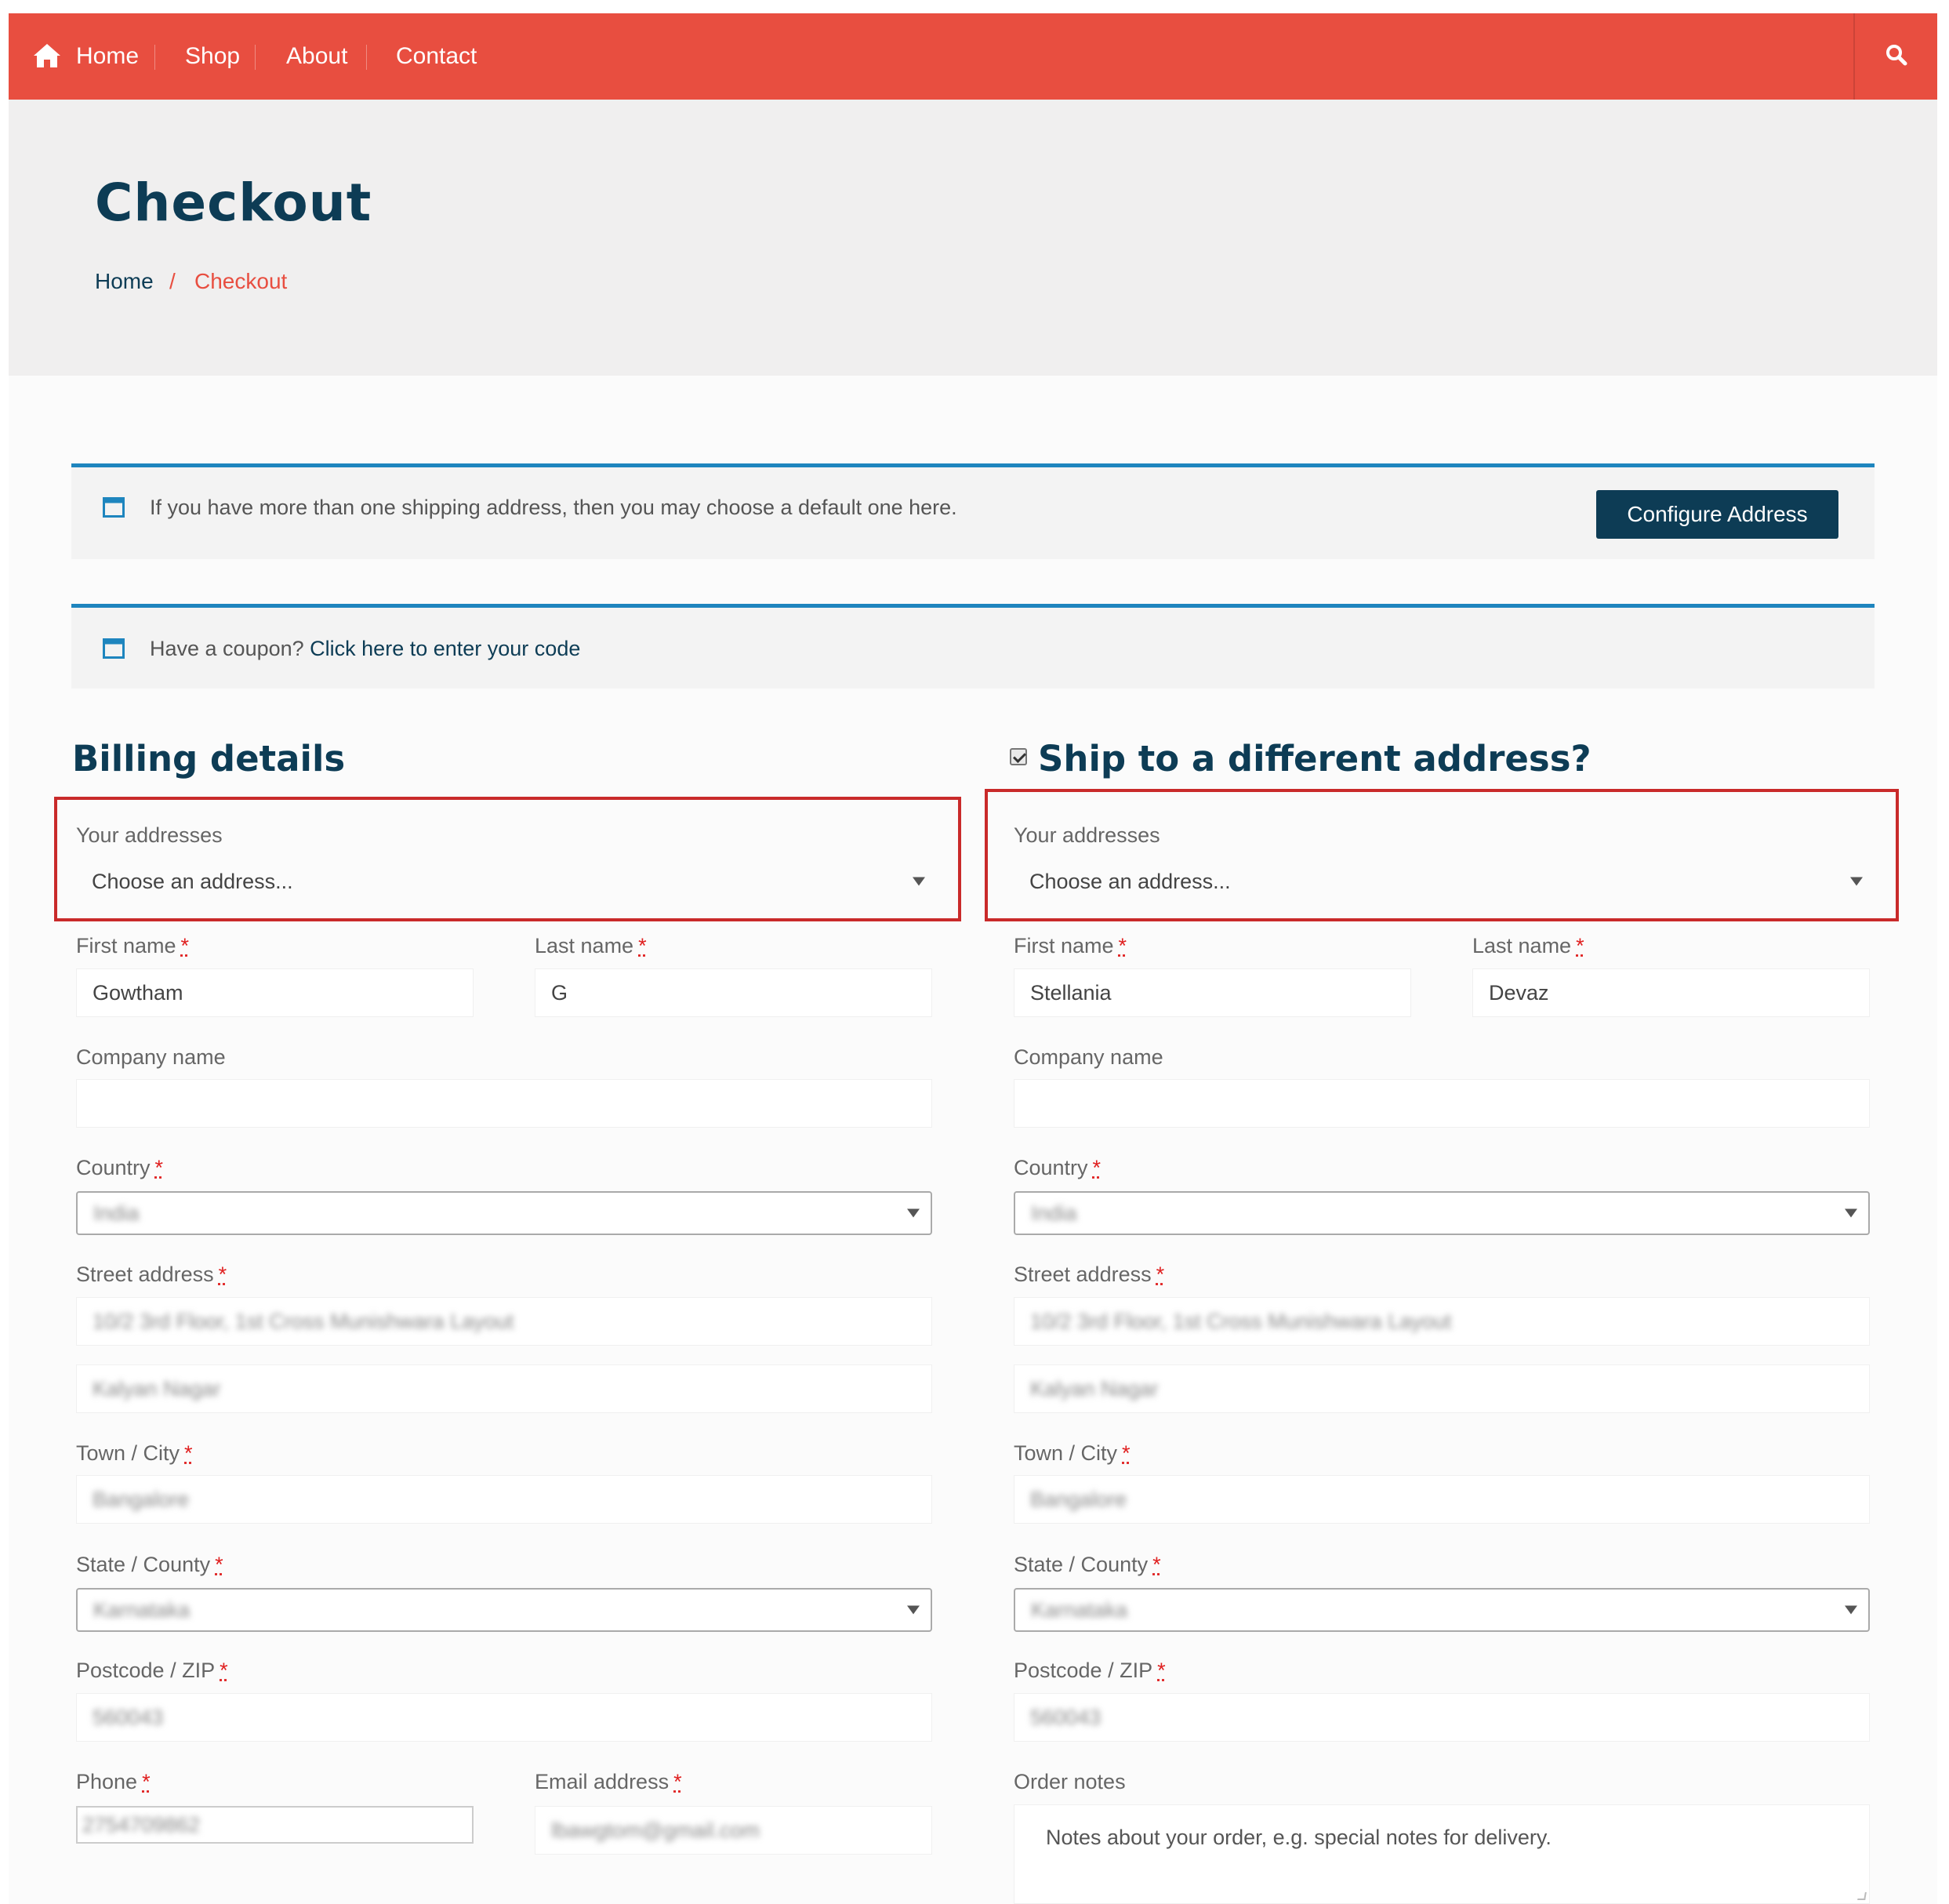 This screenshot has width=1949, height=1904. Describe the element at coordinates (1058, 1167) in the screenshot. I see `shipping-country-label: Country *` at that location.